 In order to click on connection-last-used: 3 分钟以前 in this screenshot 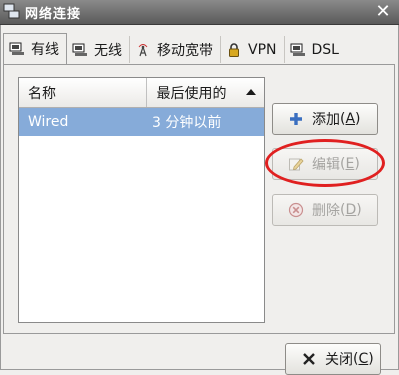, I will do `click(187, 123)`.